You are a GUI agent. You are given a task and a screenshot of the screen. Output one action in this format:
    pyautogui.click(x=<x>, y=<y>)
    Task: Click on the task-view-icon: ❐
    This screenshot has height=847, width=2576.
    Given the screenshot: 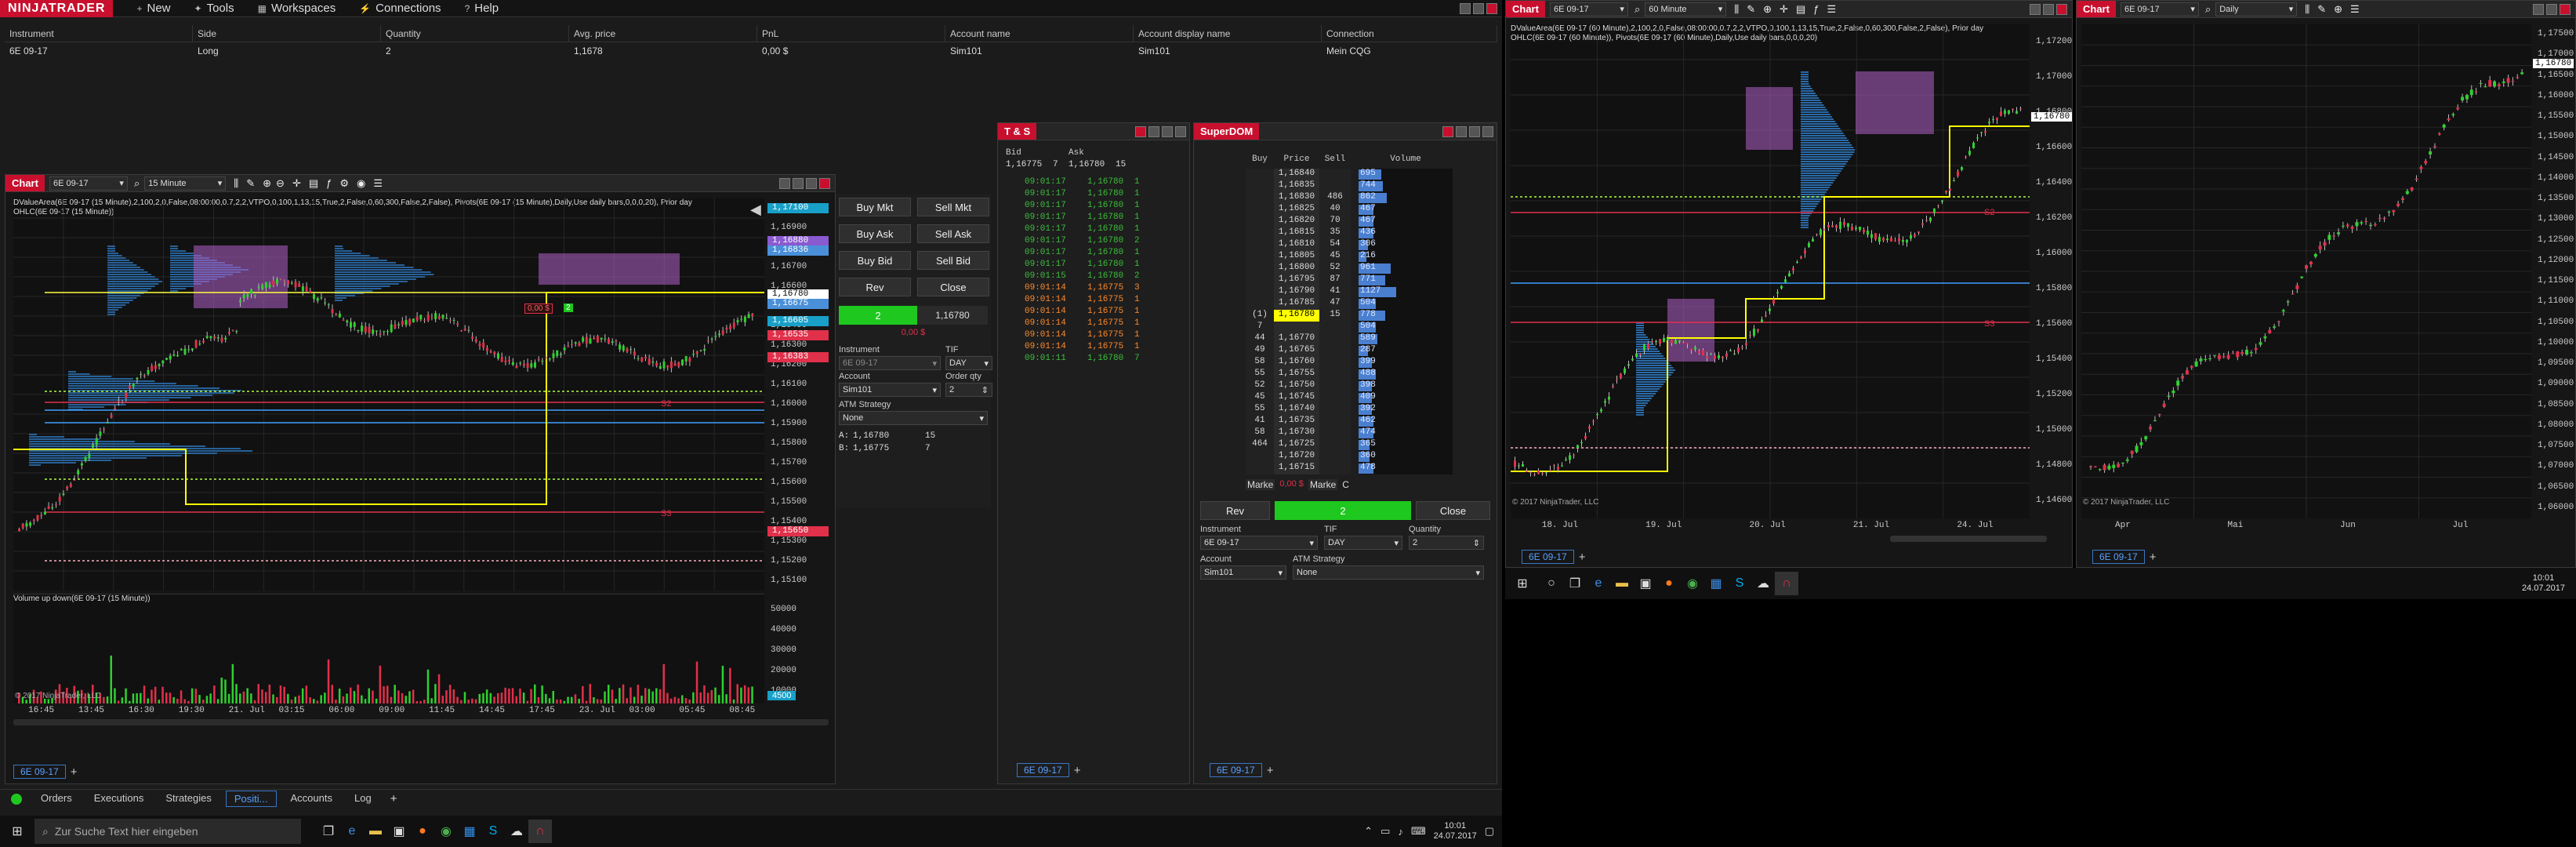 What is the action you would take?
    pyautogui.click(x=328, y=831)
    